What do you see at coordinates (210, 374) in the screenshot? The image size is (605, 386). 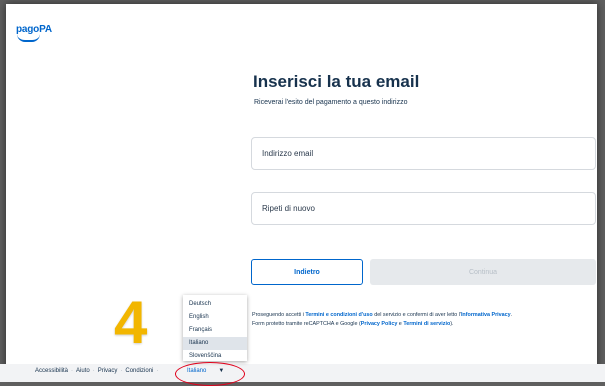 I see `highlight-ellipse` at bounding box center [210, 374].